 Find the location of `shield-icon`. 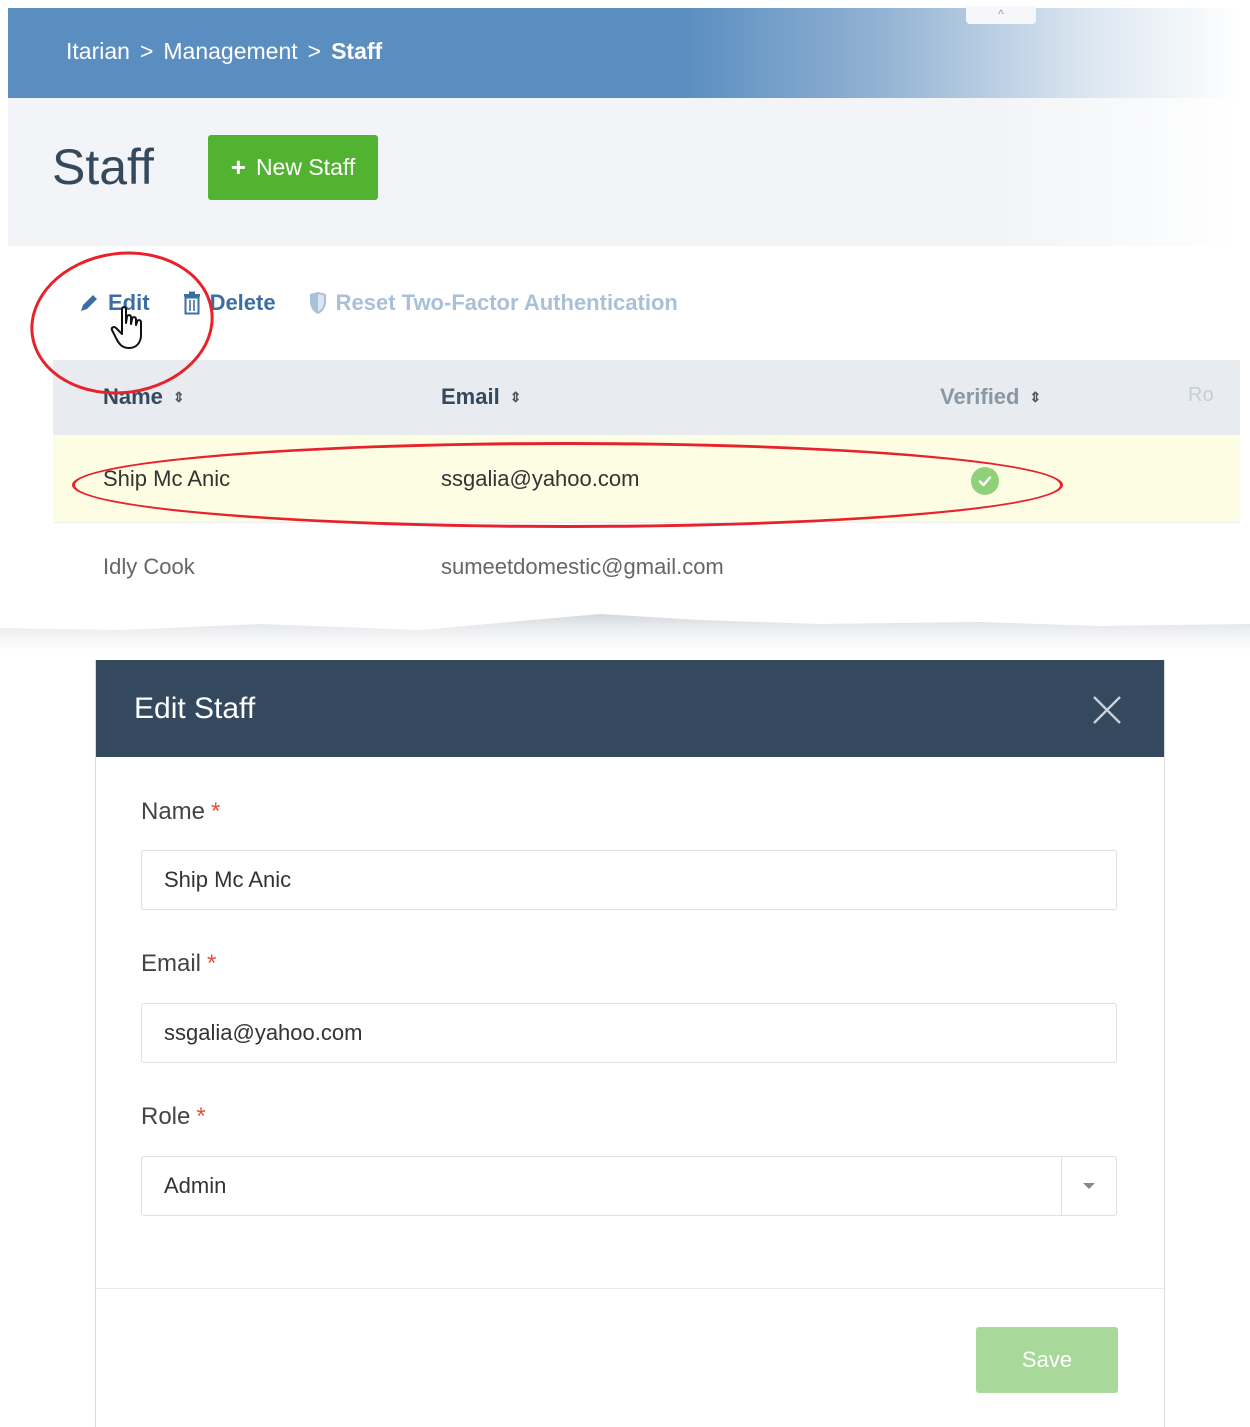

shield-icon is located at coordinates (317, 303).